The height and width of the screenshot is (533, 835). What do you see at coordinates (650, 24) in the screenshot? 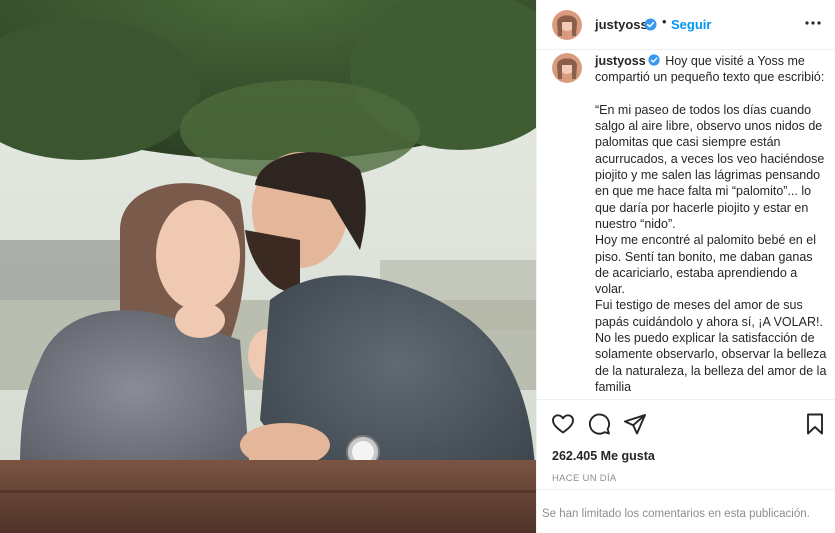
I see `verified-badge-icon` at bounding box center [650, 24].